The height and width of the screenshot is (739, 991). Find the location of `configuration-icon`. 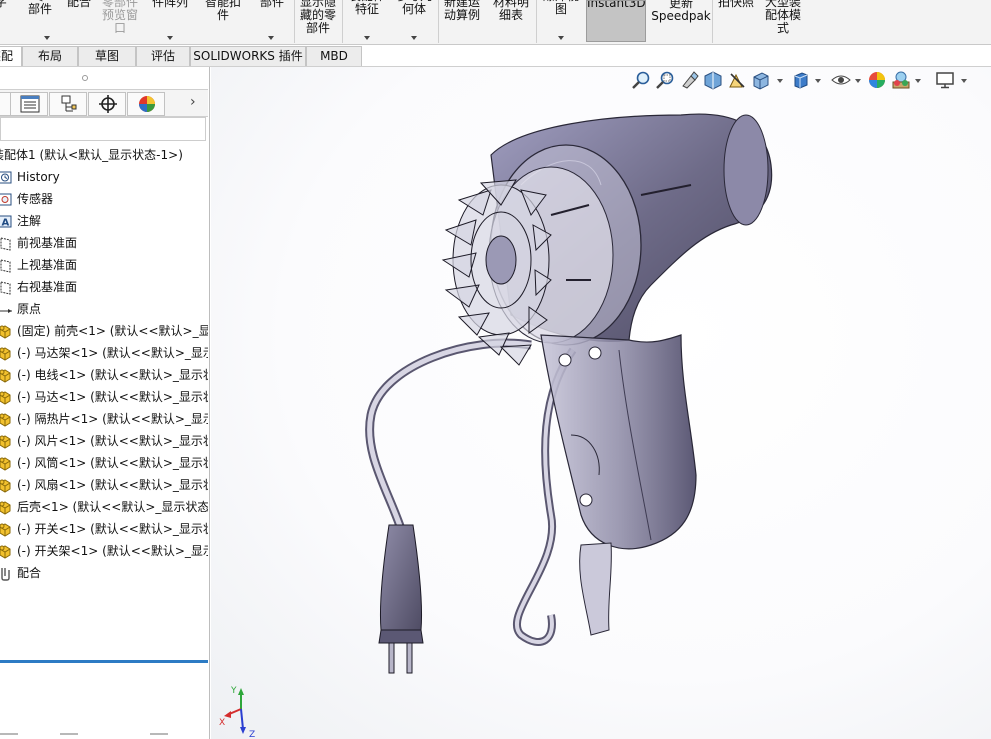

configuration-icon is located at coordinates (69, 103).